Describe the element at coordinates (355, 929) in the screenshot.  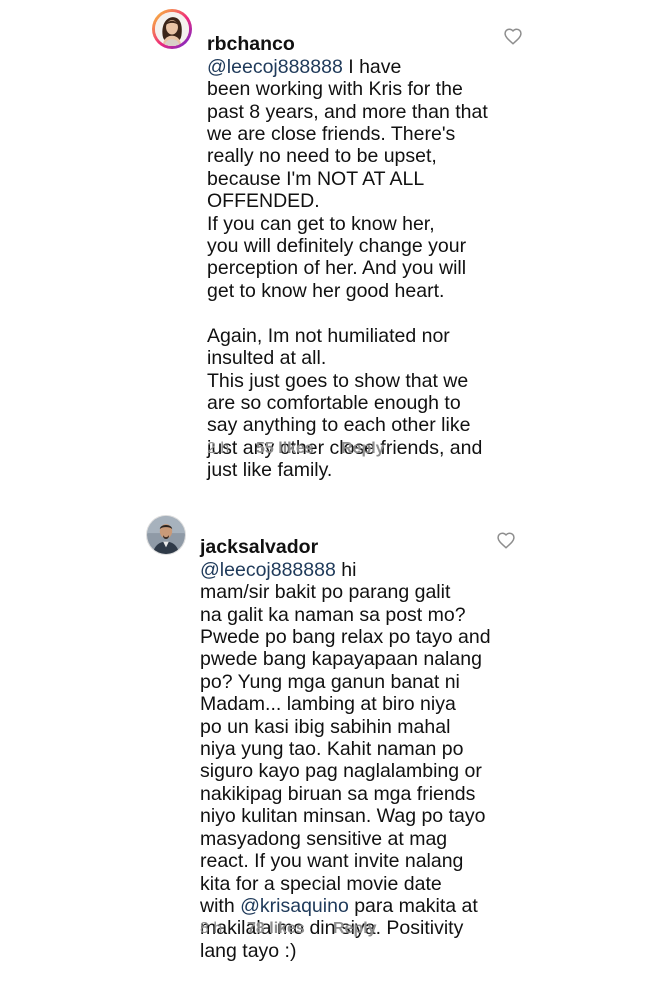
I see `reply-button: Reply` at that location.